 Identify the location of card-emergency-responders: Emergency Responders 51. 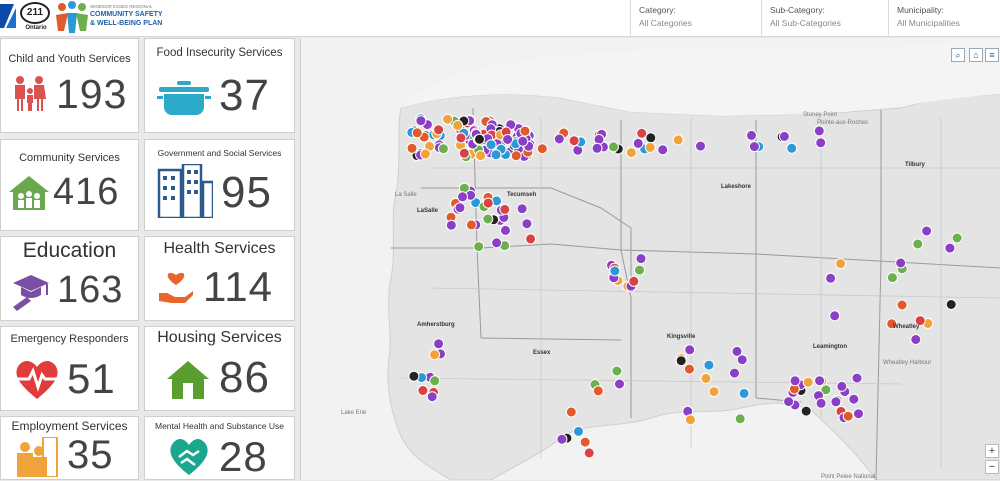
(69, 368).